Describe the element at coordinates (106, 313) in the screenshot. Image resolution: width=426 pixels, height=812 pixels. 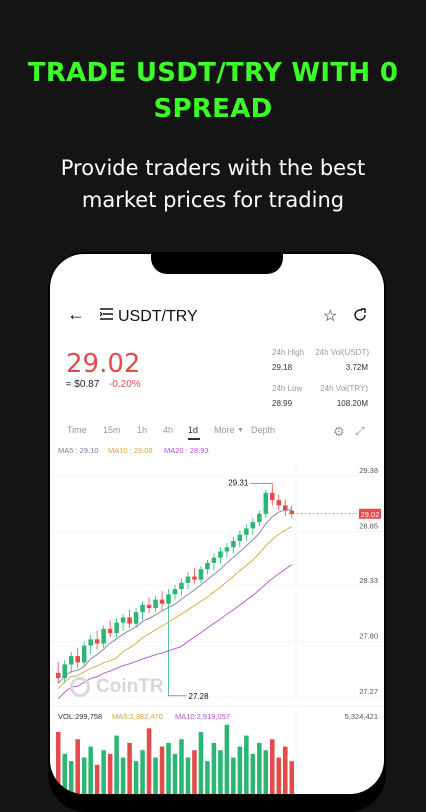
I see `menu-list-icon` at that location.